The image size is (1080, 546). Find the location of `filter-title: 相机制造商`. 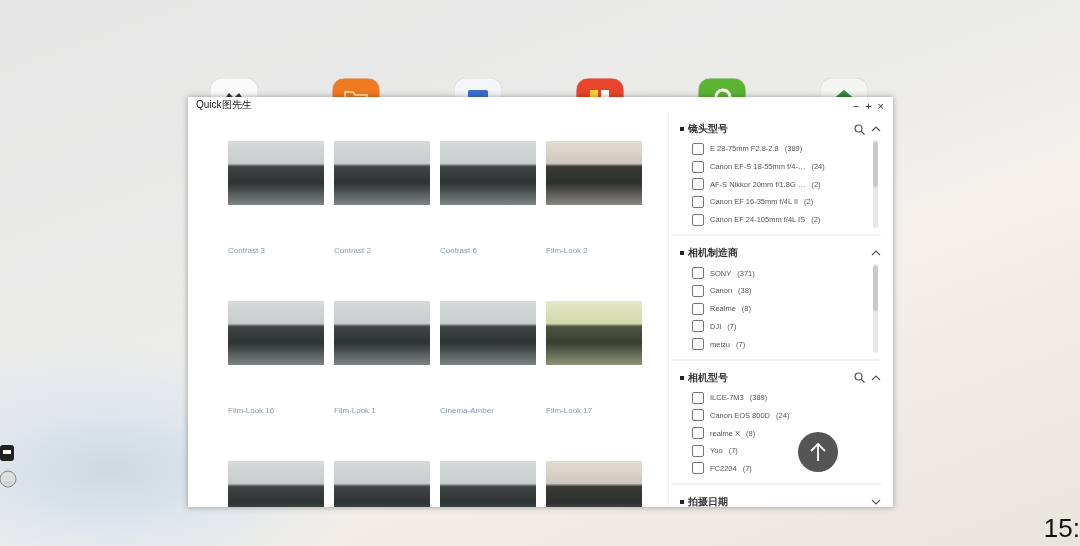

filter-title: 相机制造商 is located at coordinates (713, 253).